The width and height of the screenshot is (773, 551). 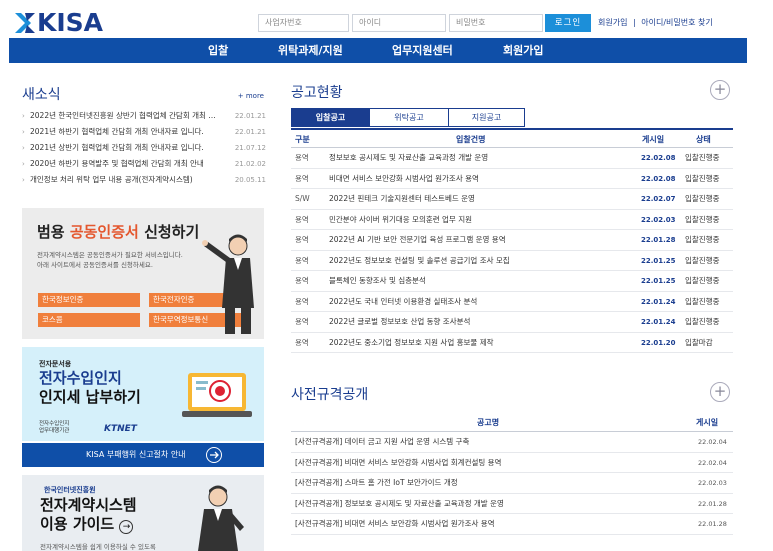 What do you see at coordinates (143, 455) in the screenshot?
I see `corruption-report-button: KISA 부패행위 신고절차 안내` at bounding box center [143, 455].